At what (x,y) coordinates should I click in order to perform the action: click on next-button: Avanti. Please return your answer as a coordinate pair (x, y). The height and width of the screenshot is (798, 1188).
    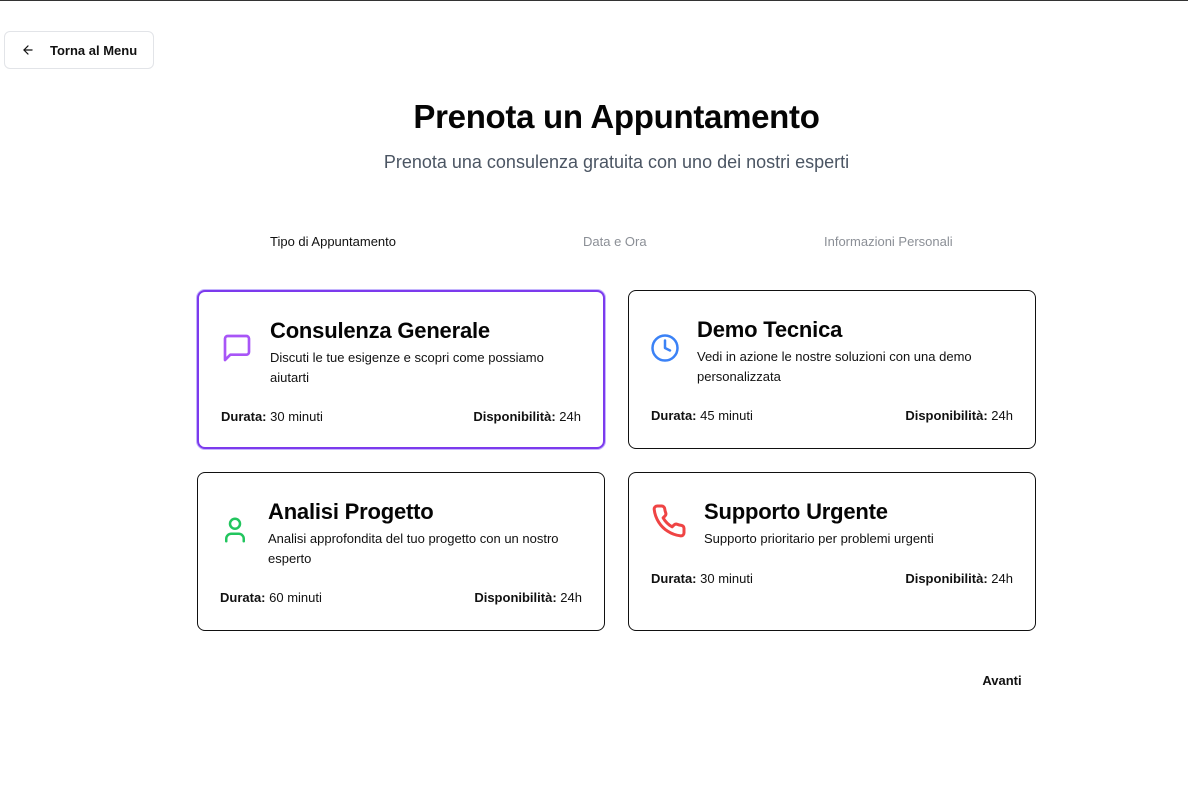
    Looking at the image, I should click on (1002, 681).